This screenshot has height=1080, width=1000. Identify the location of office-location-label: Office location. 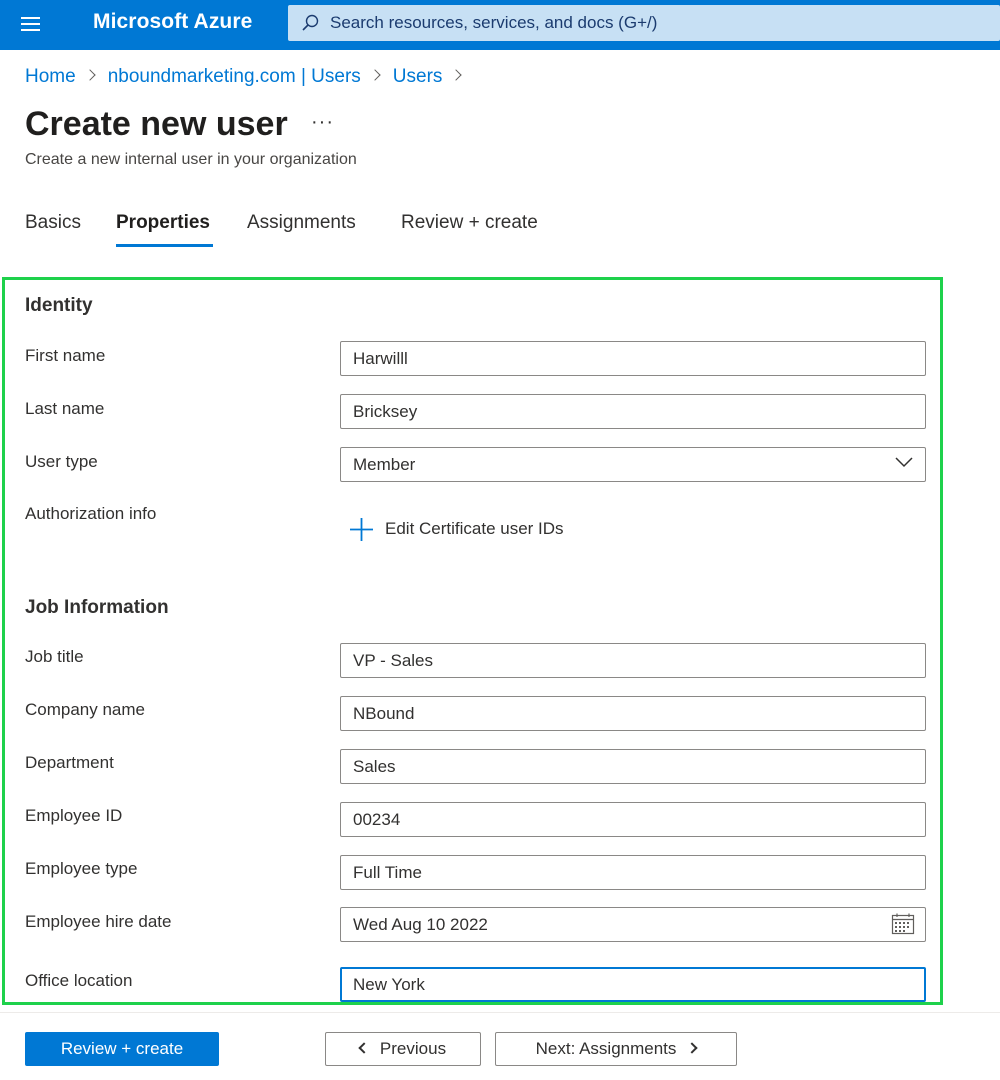
(79, 980).